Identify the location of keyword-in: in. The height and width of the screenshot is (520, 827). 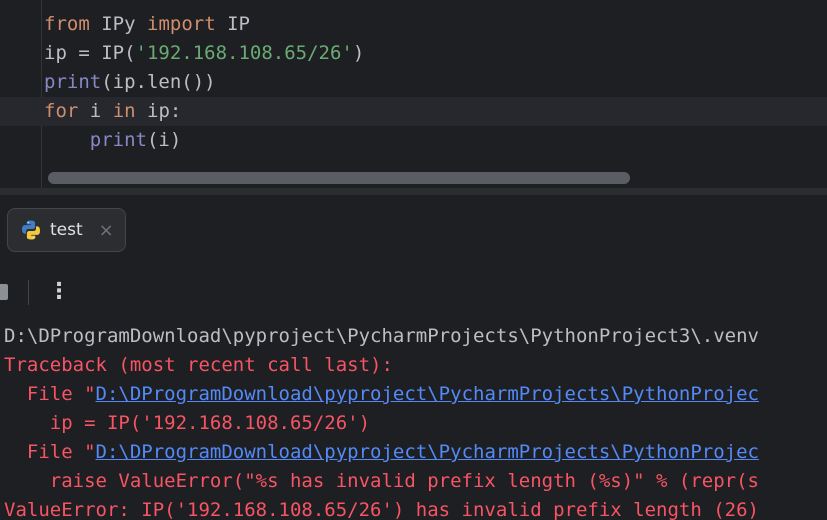
(124, 111).